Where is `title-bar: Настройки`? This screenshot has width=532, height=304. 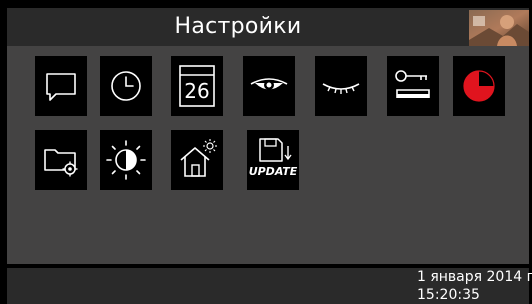
title-bar: Настройки is located at coordinates (268, 27).